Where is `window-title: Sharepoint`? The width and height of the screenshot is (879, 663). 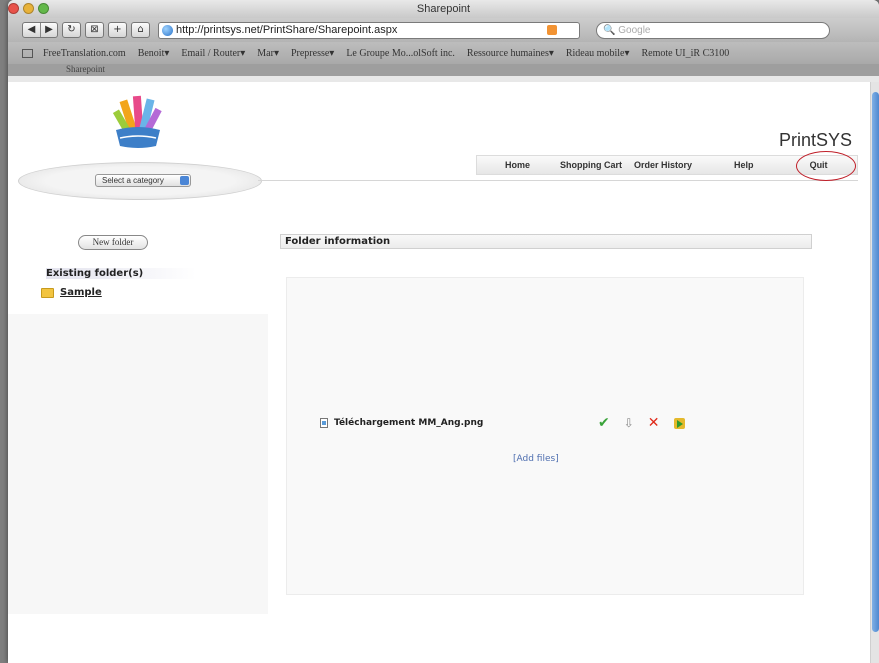 window-title: Sharepoint is located at coordinates (443, 9).